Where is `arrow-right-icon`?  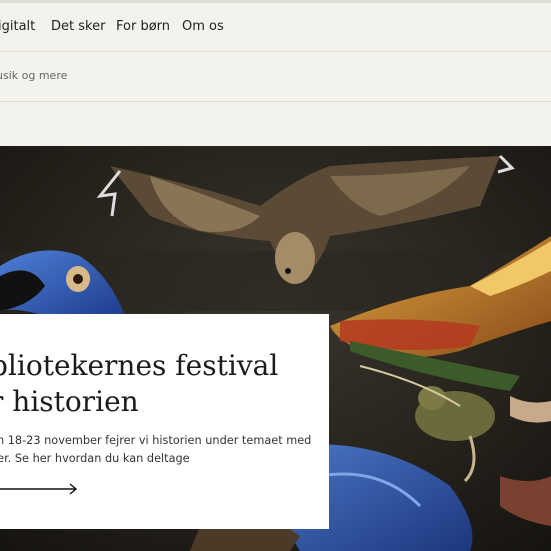
arrow-right-icon is located at coordinates (40, 489).